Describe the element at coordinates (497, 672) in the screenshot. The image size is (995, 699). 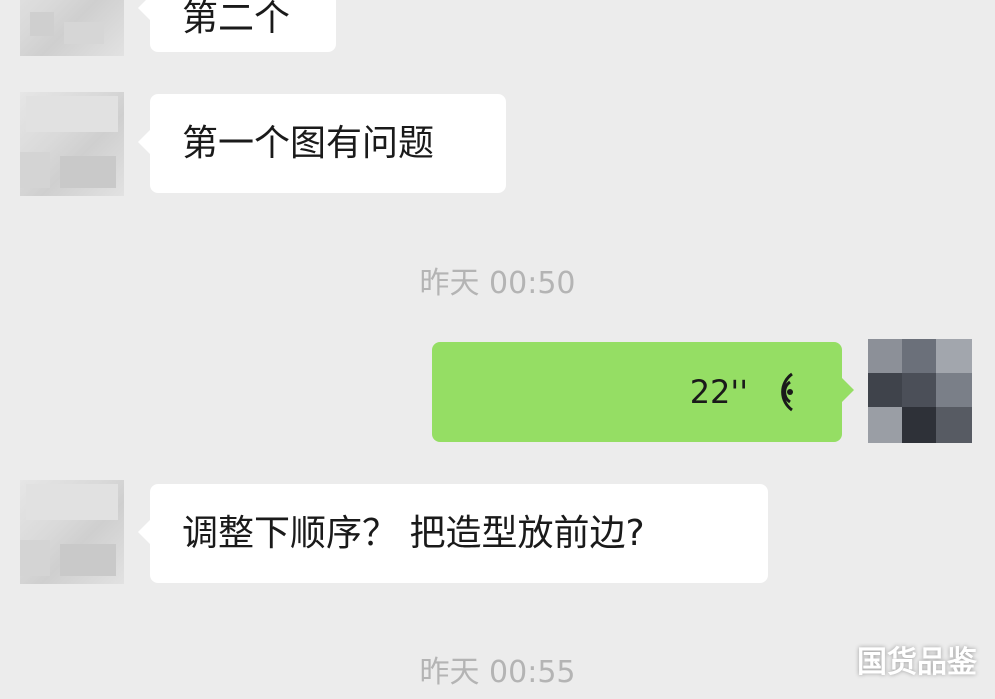
I see `timestamp: 昨天 00:55` at that location.